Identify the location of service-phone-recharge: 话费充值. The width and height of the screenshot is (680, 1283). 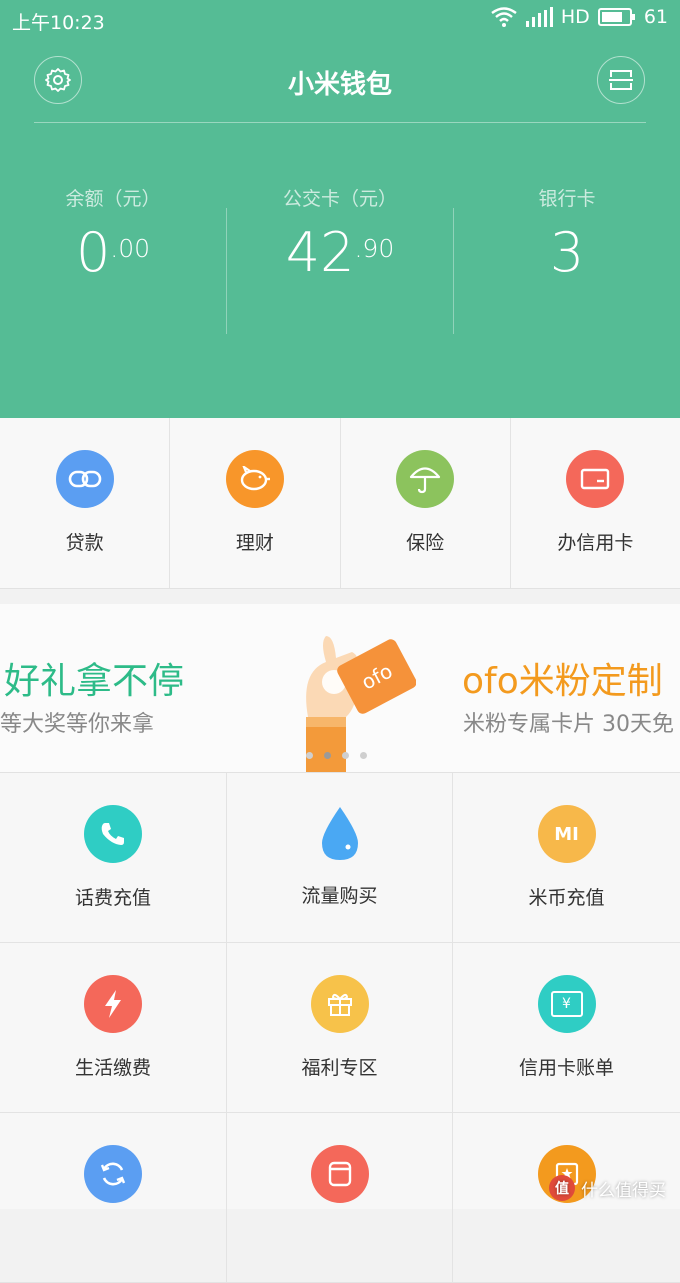
(113, 858).